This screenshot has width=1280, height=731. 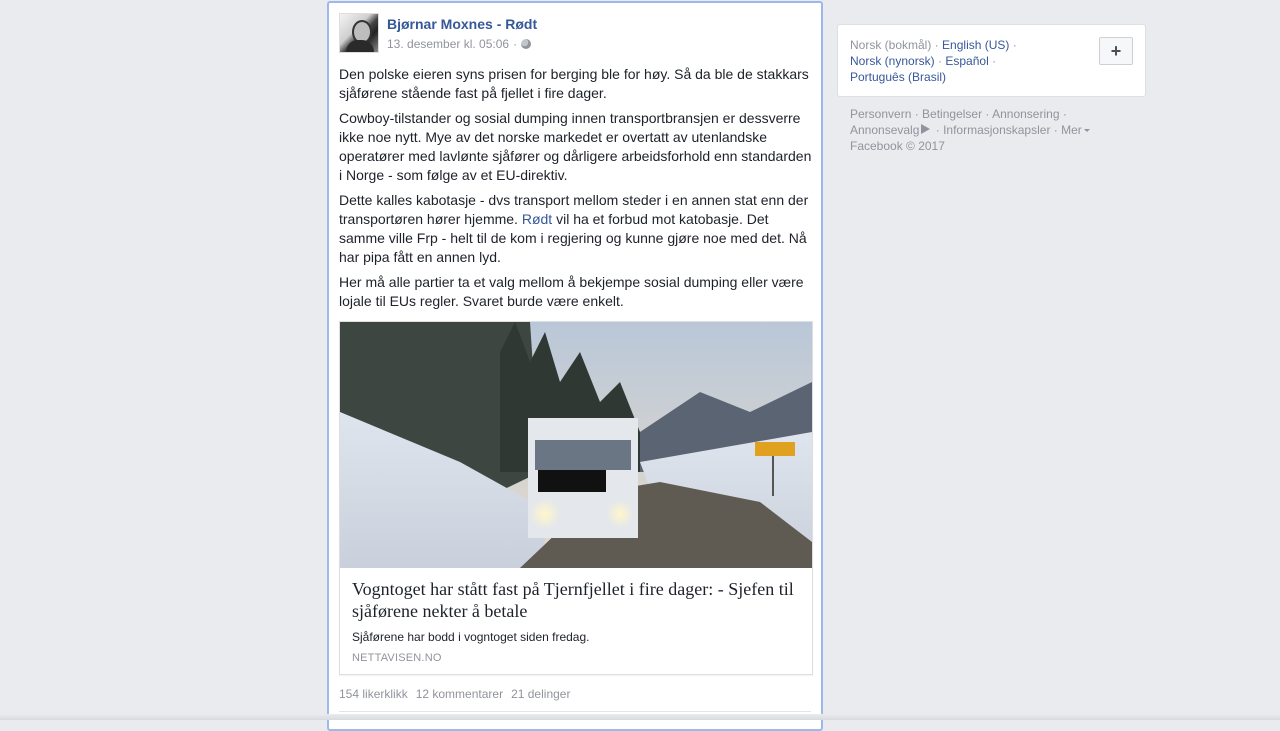 What do you see at coordinates (1025, 114) in the screenshot?
I see `footer-link-advertising: Annonsering` at bounding box center [1025, 114].